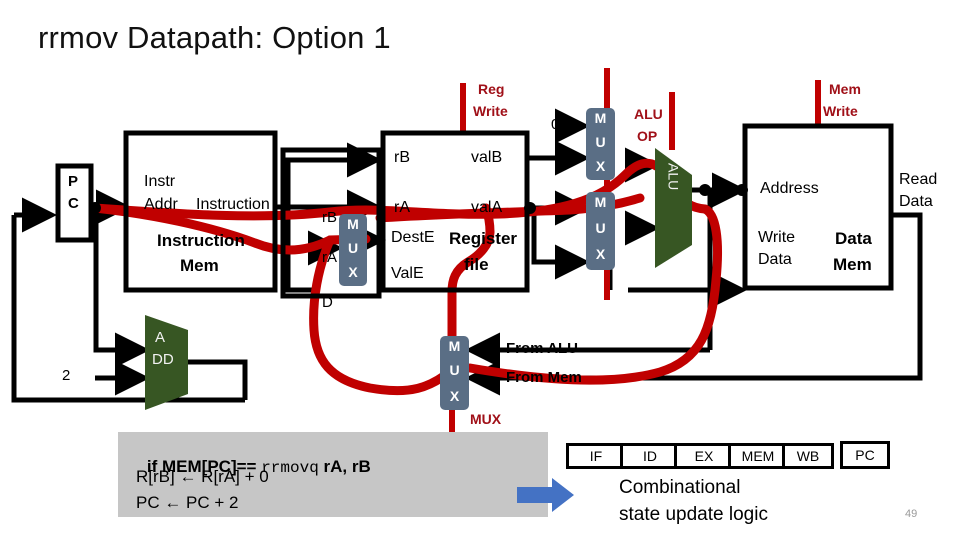 The height and width of the screenshot is (540, 960). I want to click on footer-line-1: Combinational, so click(680, 487).